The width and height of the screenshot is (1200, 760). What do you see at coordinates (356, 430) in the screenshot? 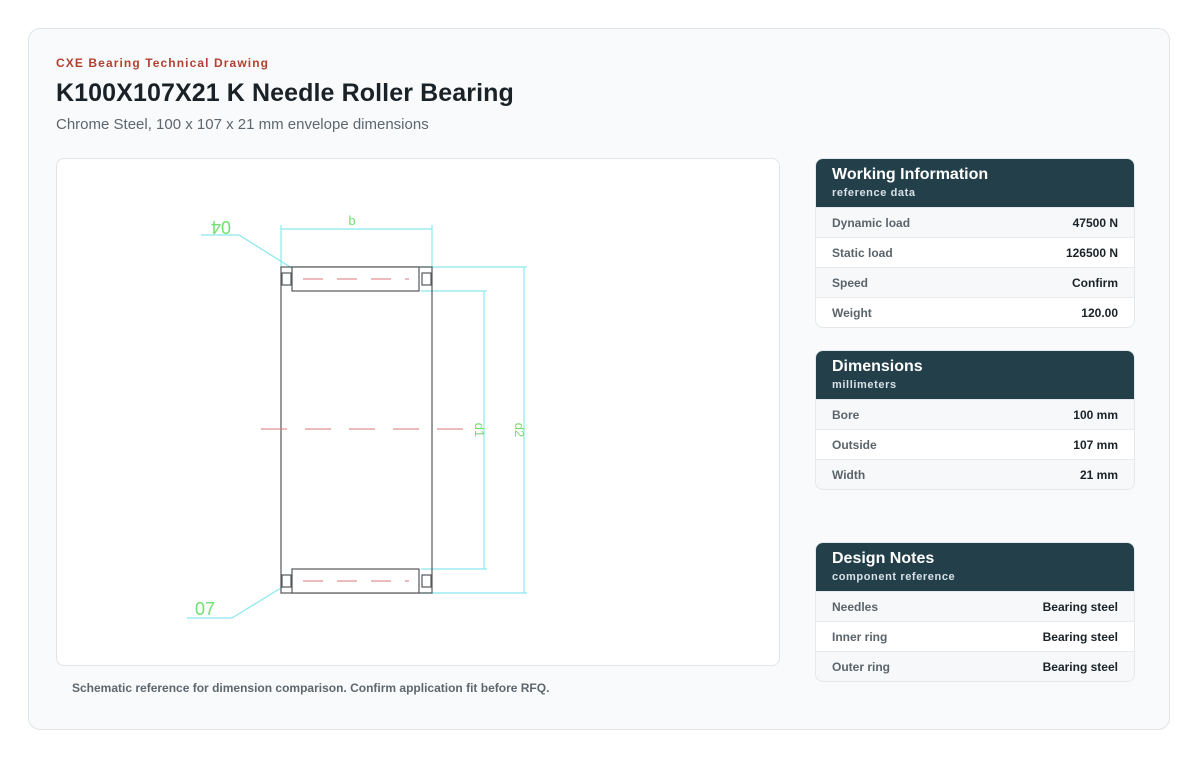
I see `bearing-outline` at bounding box center [356, 430].